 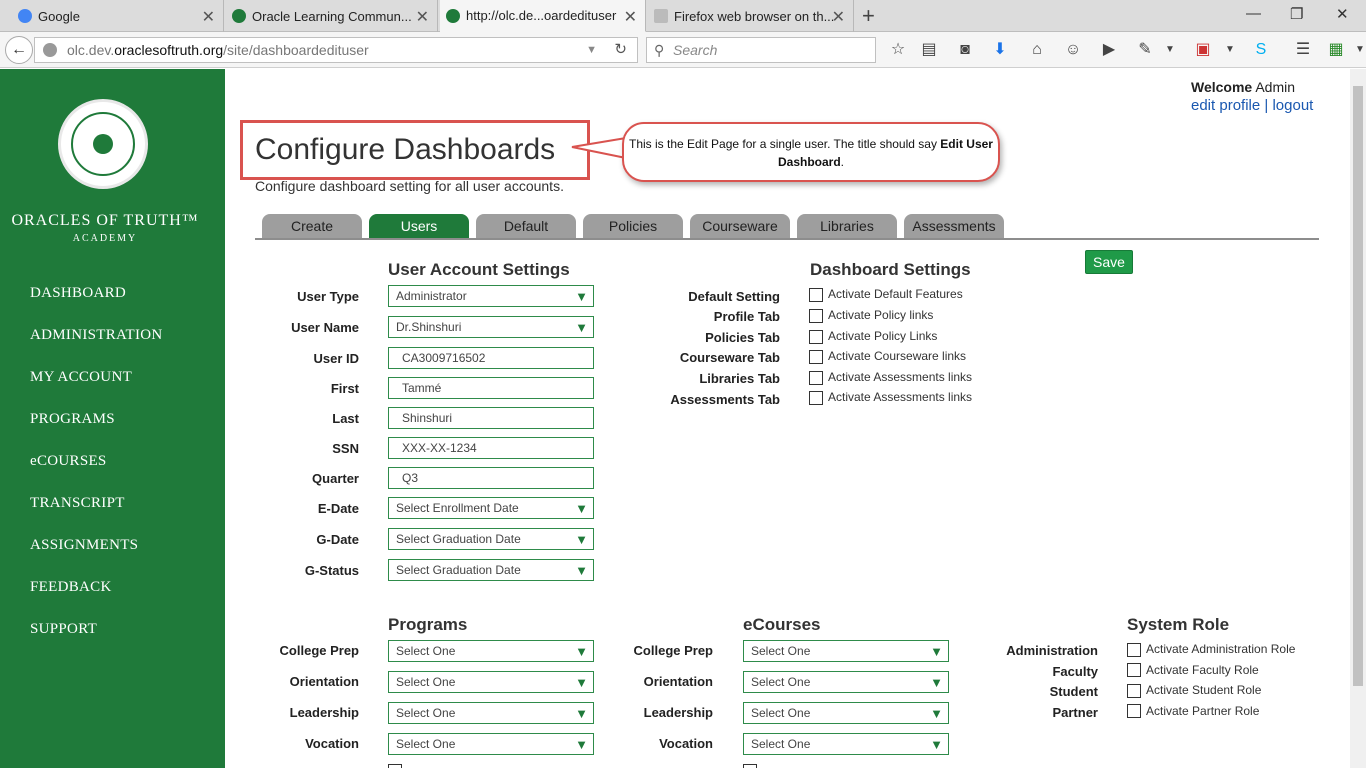 What do you see at coordinates (491, 651) in the screenshot?
I see `program-college-prep-select: Select One ▼` at bounding box center [491, 651].